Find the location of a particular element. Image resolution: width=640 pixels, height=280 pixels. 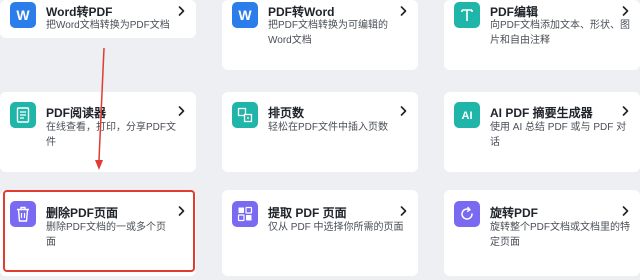

tool-card-word-to-pdf: W Word转PDF 把Word文档转换为PDF文档 is located at coordinates (98, 19).